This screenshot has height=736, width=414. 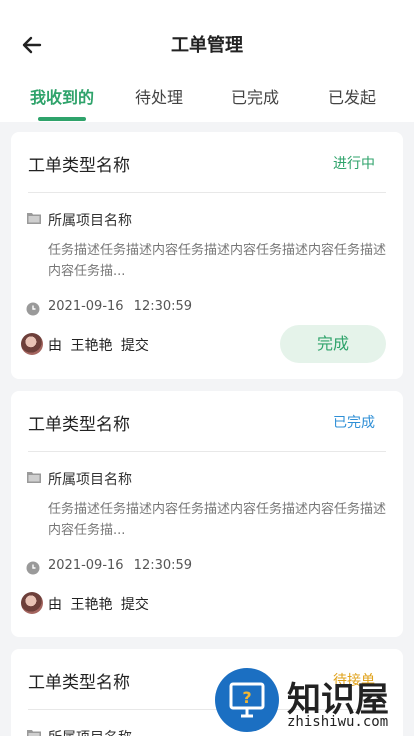 I want to click on watermark-url: zhishiwu.com, so click(x=338, y=722).